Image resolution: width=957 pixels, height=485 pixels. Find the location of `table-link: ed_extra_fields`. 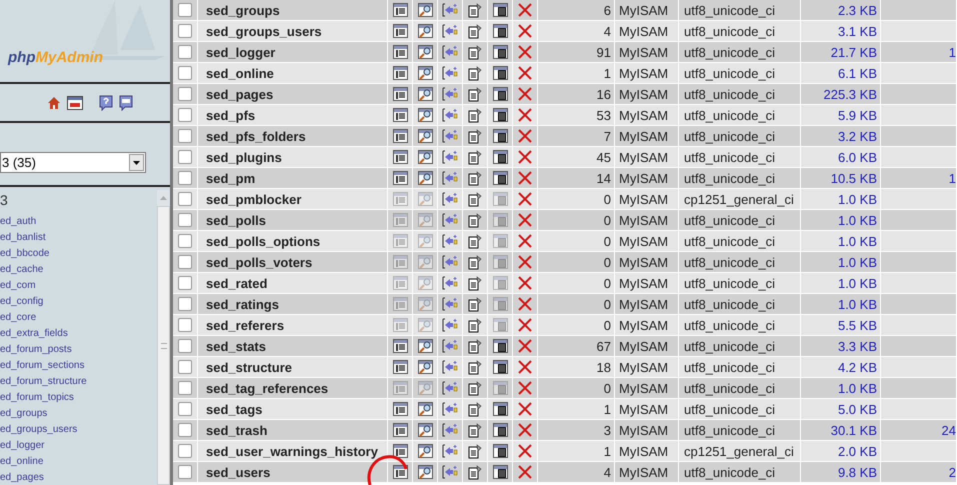

table-link: ed_extra_fields is located at coordinates (34, 334).